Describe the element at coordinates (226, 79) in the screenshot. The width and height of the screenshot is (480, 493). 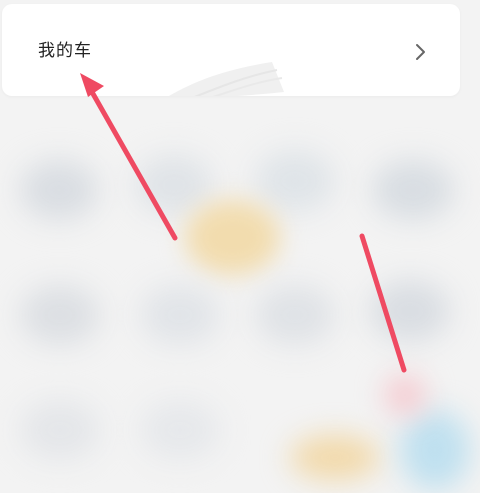
I see `decorative-paper-graphic` at that location.